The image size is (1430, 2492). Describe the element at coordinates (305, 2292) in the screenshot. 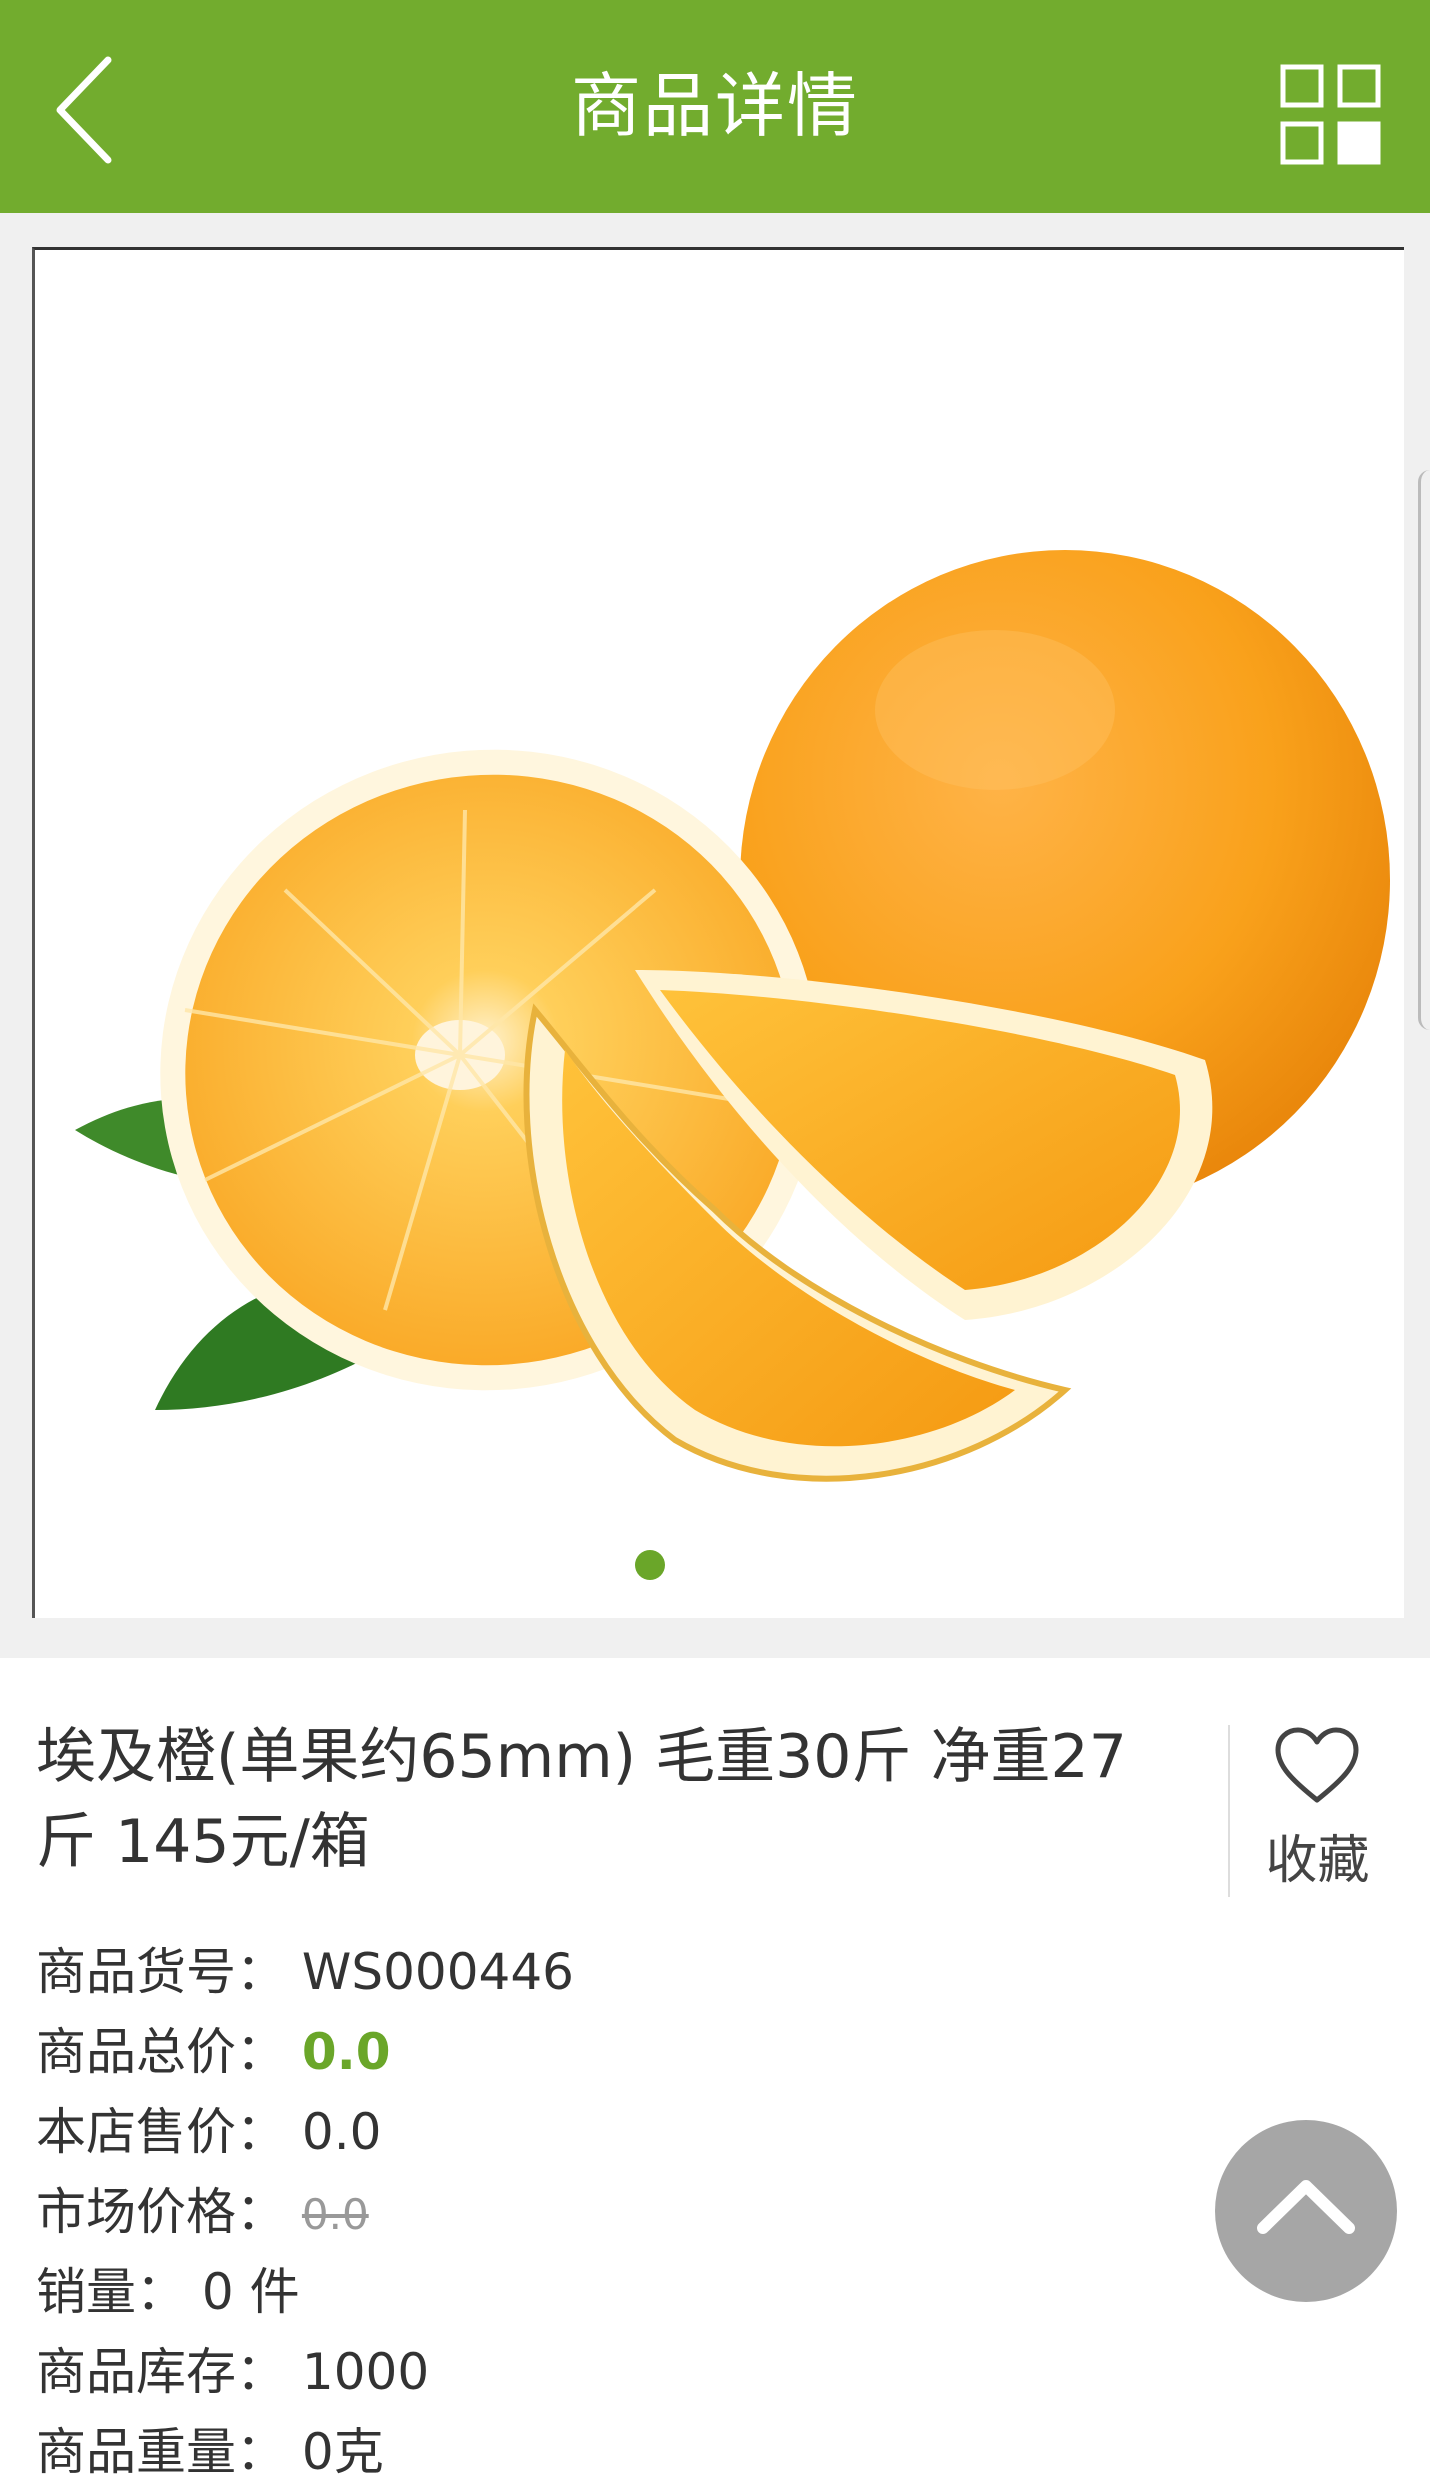

I see `spec-row-sales: 销量： 0 件` at that location.